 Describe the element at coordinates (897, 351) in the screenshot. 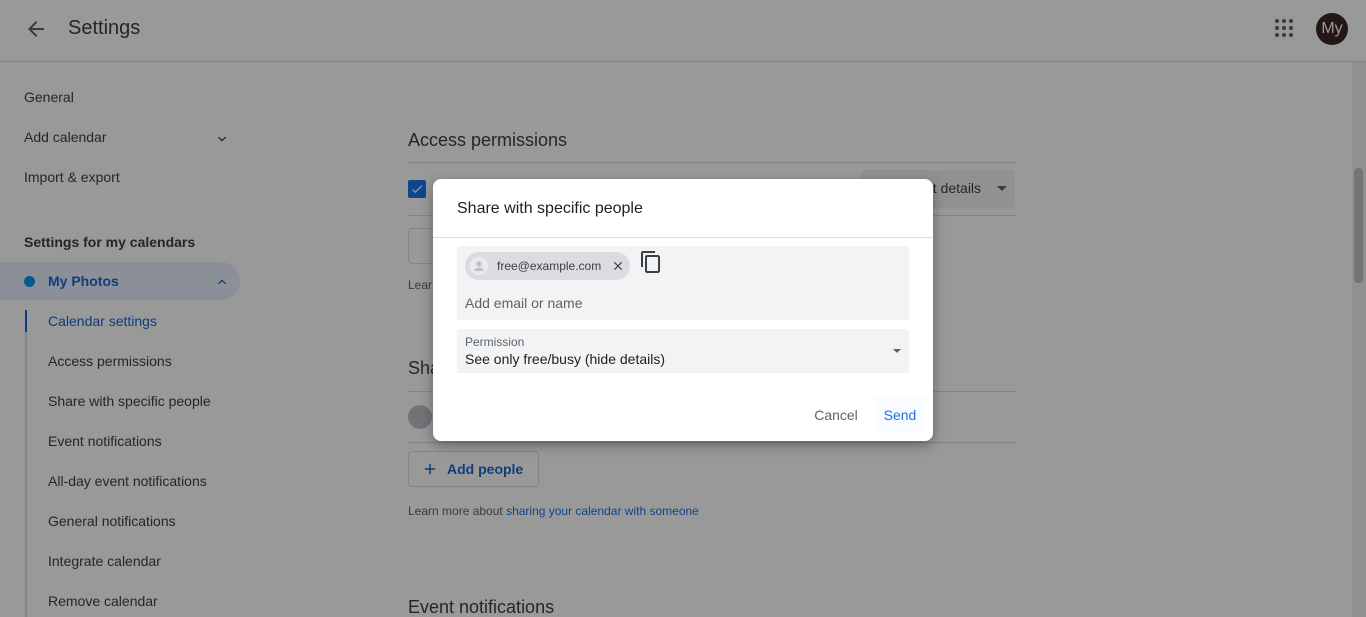

I see `caret-down-icon` at that location.